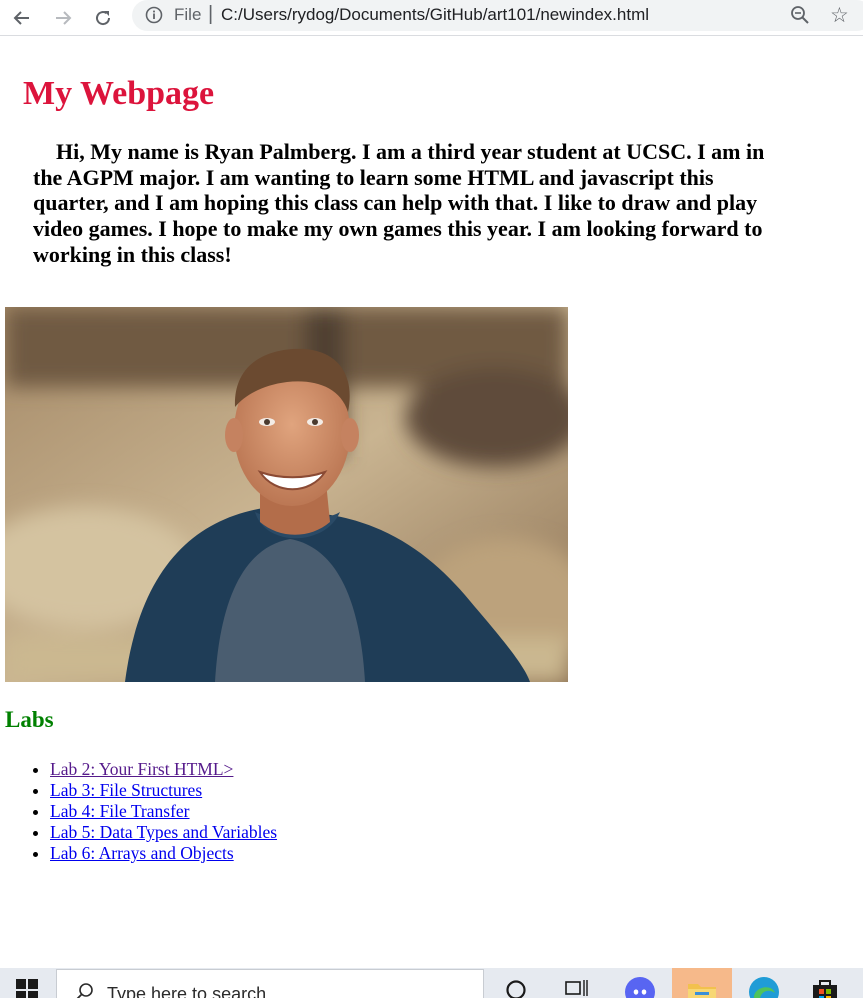  What do you see at coordinates (188, 14) in the screenshot?
I see `protocol-label: File` at bounding box center [188, 14].